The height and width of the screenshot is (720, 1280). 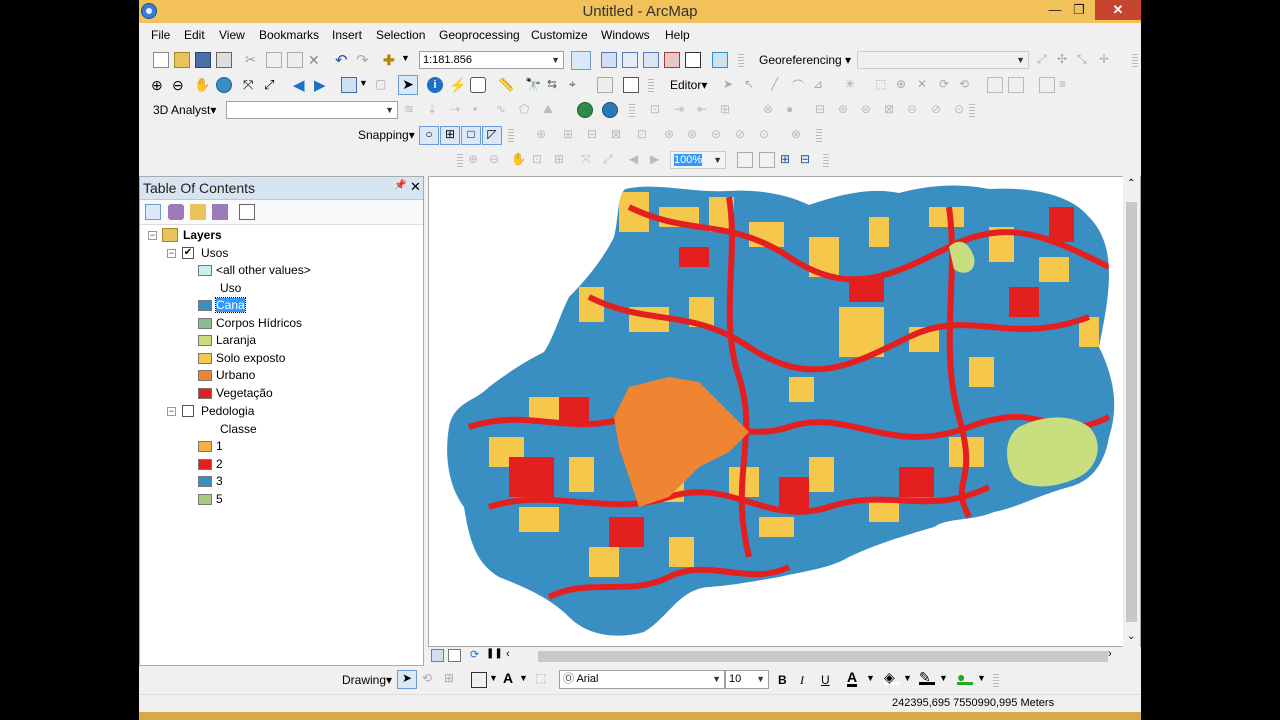 I want to click on georef-tool-6-icon: ⊛, so click(x=672, y=135).